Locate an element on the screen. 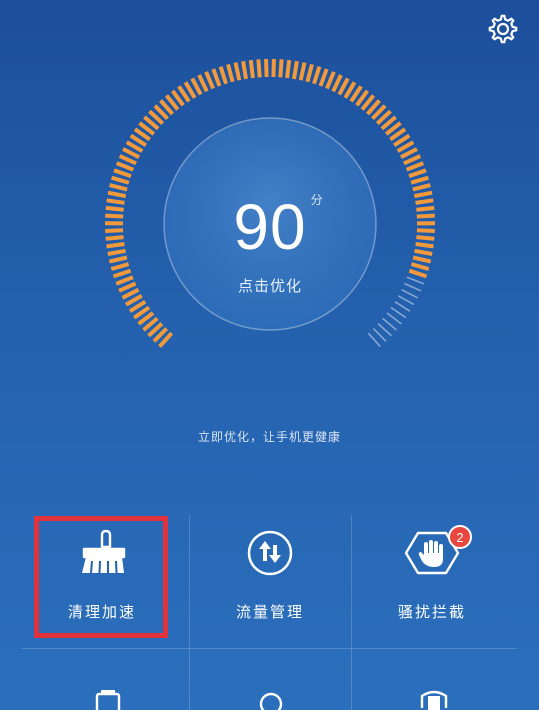  tile-battery is located at coordinates (108, 699).